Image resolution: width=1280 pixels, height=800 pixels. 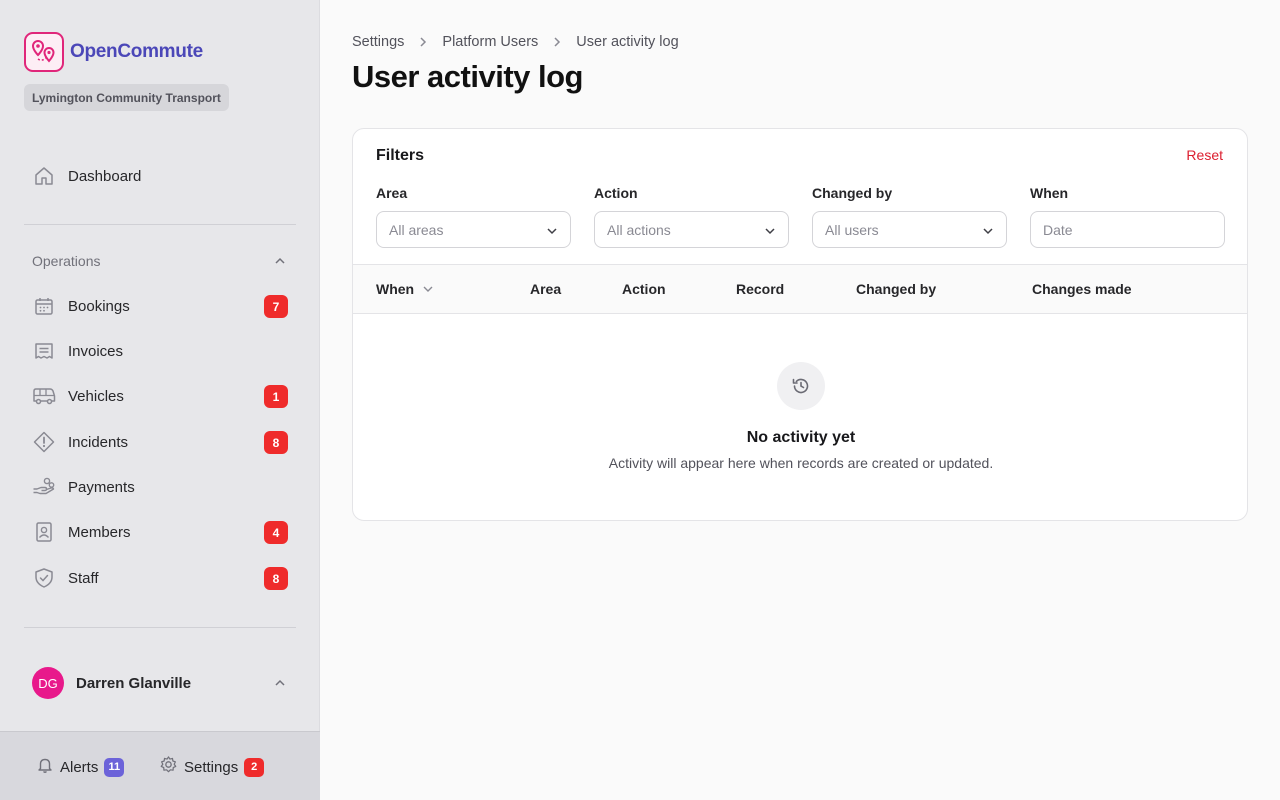 I want to click on user-menu: DG Darren Glanville, so click(x=160, y=683).